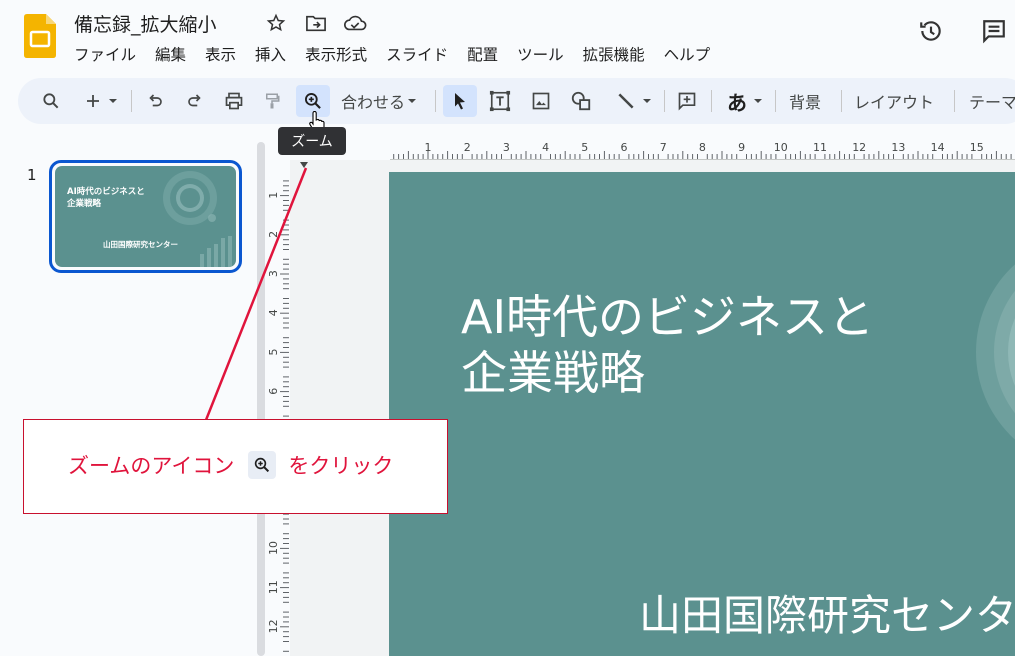 This screenshot has height=656, width=1015. What do you see at coordinates (234, 101) in the screenshot?
I see `print-icon` at bounding box center [234, 101].